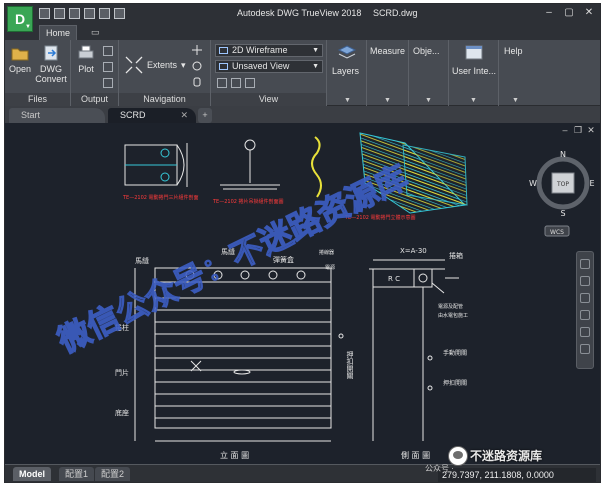 This screenshot has width=604, height=488. Describe the element at coordinates (474, 52) in the screenshot. I see `window-icon` at that location.